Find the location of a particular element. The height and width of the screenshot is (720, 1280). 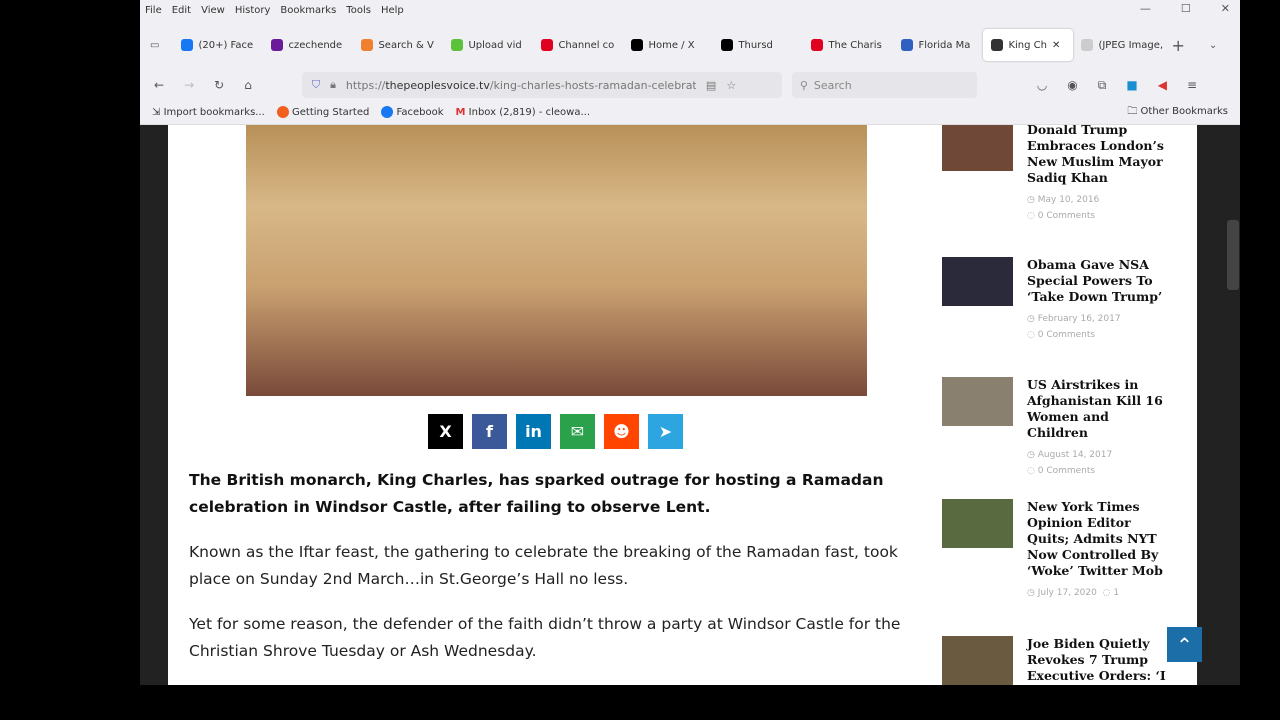

tab: Thursd is located at coordinates (758, 45).